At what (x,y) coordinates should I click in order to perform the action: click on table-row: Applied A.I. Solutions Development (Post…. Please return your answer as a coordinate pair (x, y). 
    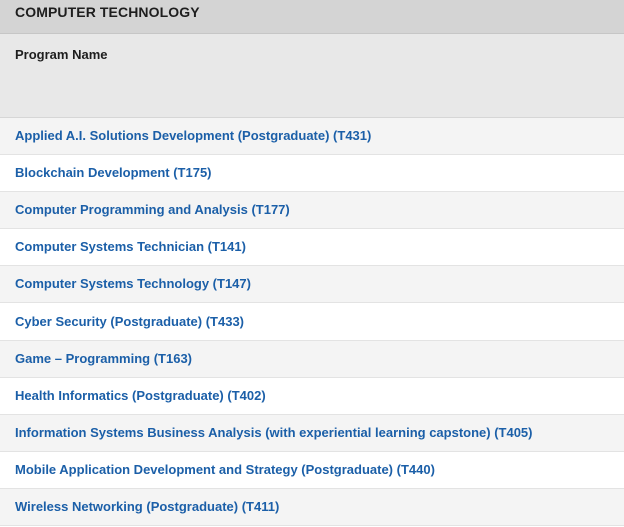
    Looking at the image, I should click on (312, 137).